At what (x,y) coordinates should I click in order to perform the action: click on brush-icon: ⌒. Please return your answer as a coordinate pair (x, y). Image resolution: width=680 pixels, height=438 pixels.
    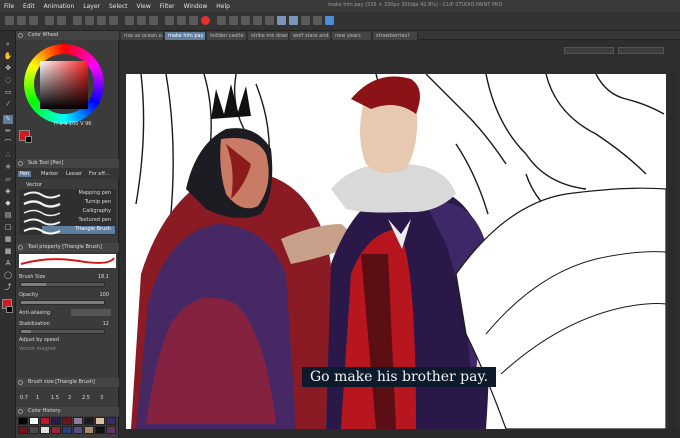
    Looking at the image, I should click on (8, 143).